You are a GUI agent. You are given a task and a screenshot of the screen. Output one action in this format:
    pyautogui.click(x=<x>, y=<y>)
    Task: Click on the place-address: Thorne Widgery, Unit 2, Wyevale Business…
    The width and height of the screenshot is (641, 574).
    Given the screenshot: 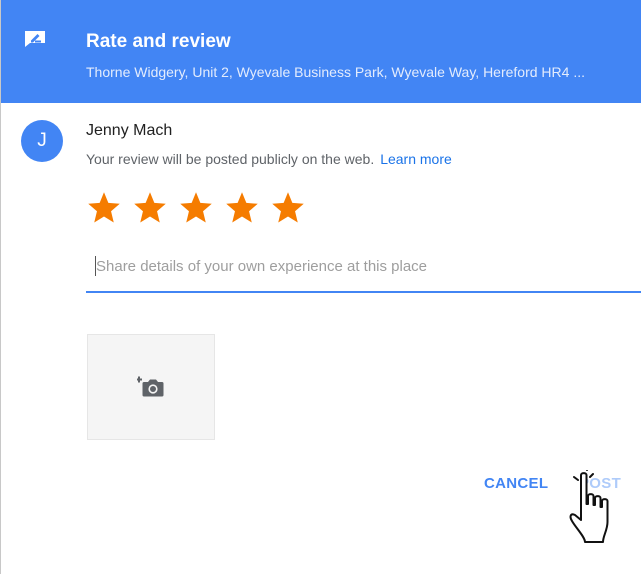 What is the action you would take?
    pyautogui.click(x=335, y=72)
    